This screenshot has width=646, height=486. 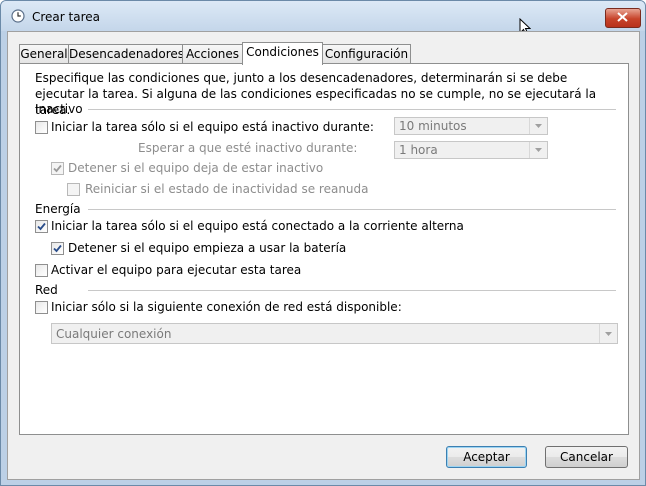 I want to click on network-connection-value: Cualquier conexión, so click(x=114, y=334).